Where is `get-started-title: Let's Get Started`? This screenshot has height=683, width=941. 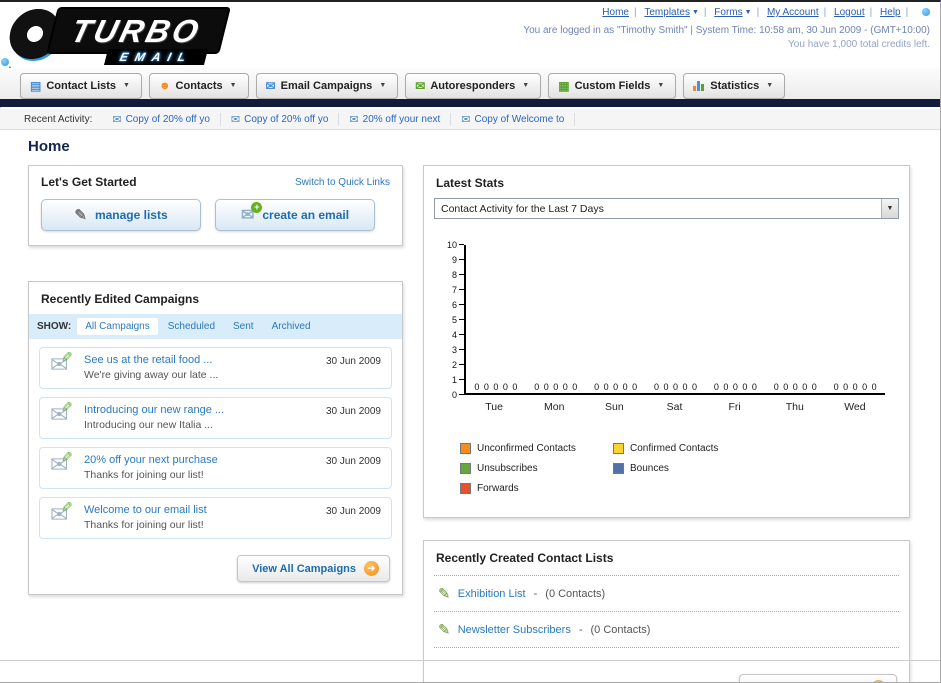
get-started-title: Let's Get Started is located at coordinates (89, 182).